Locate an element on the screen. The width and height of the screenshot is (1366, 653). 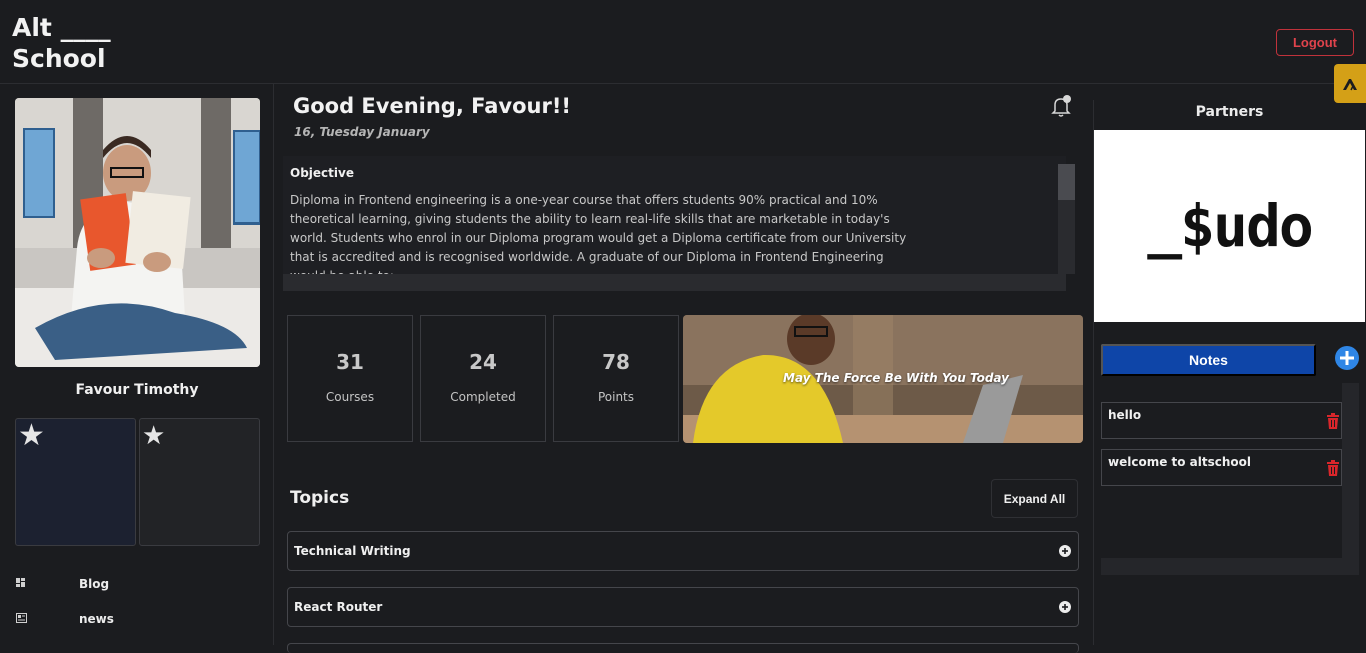
logout-button: Logout is located at coordinates (1315, 42).